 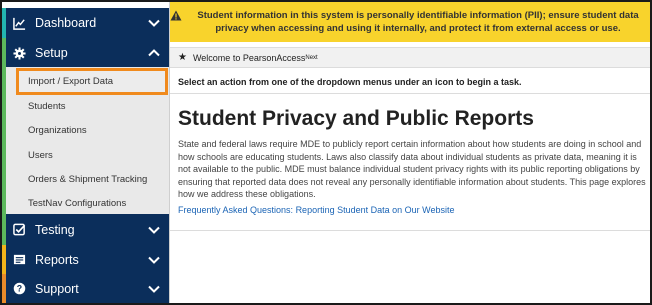 What do you see at coordinates (57, 259) in the screenshot?
I see `nav-reports-label: Reports` at bounding box center [57, 259].